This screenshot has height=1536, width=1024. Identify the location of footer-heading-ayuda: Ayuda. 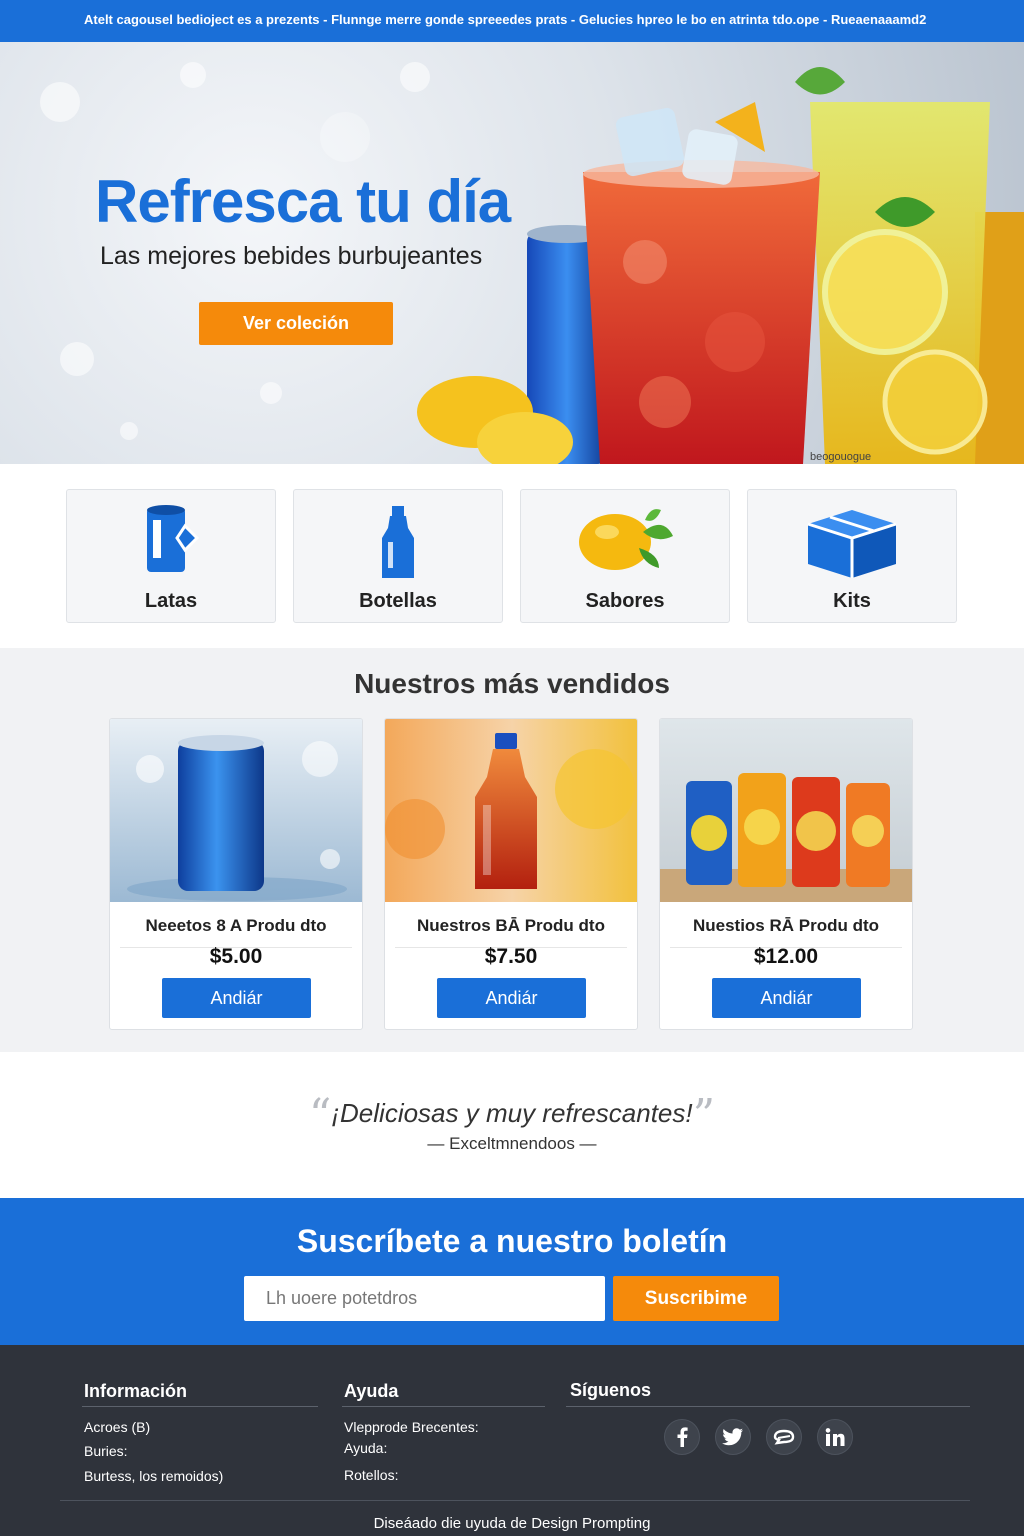
(371, 1391).